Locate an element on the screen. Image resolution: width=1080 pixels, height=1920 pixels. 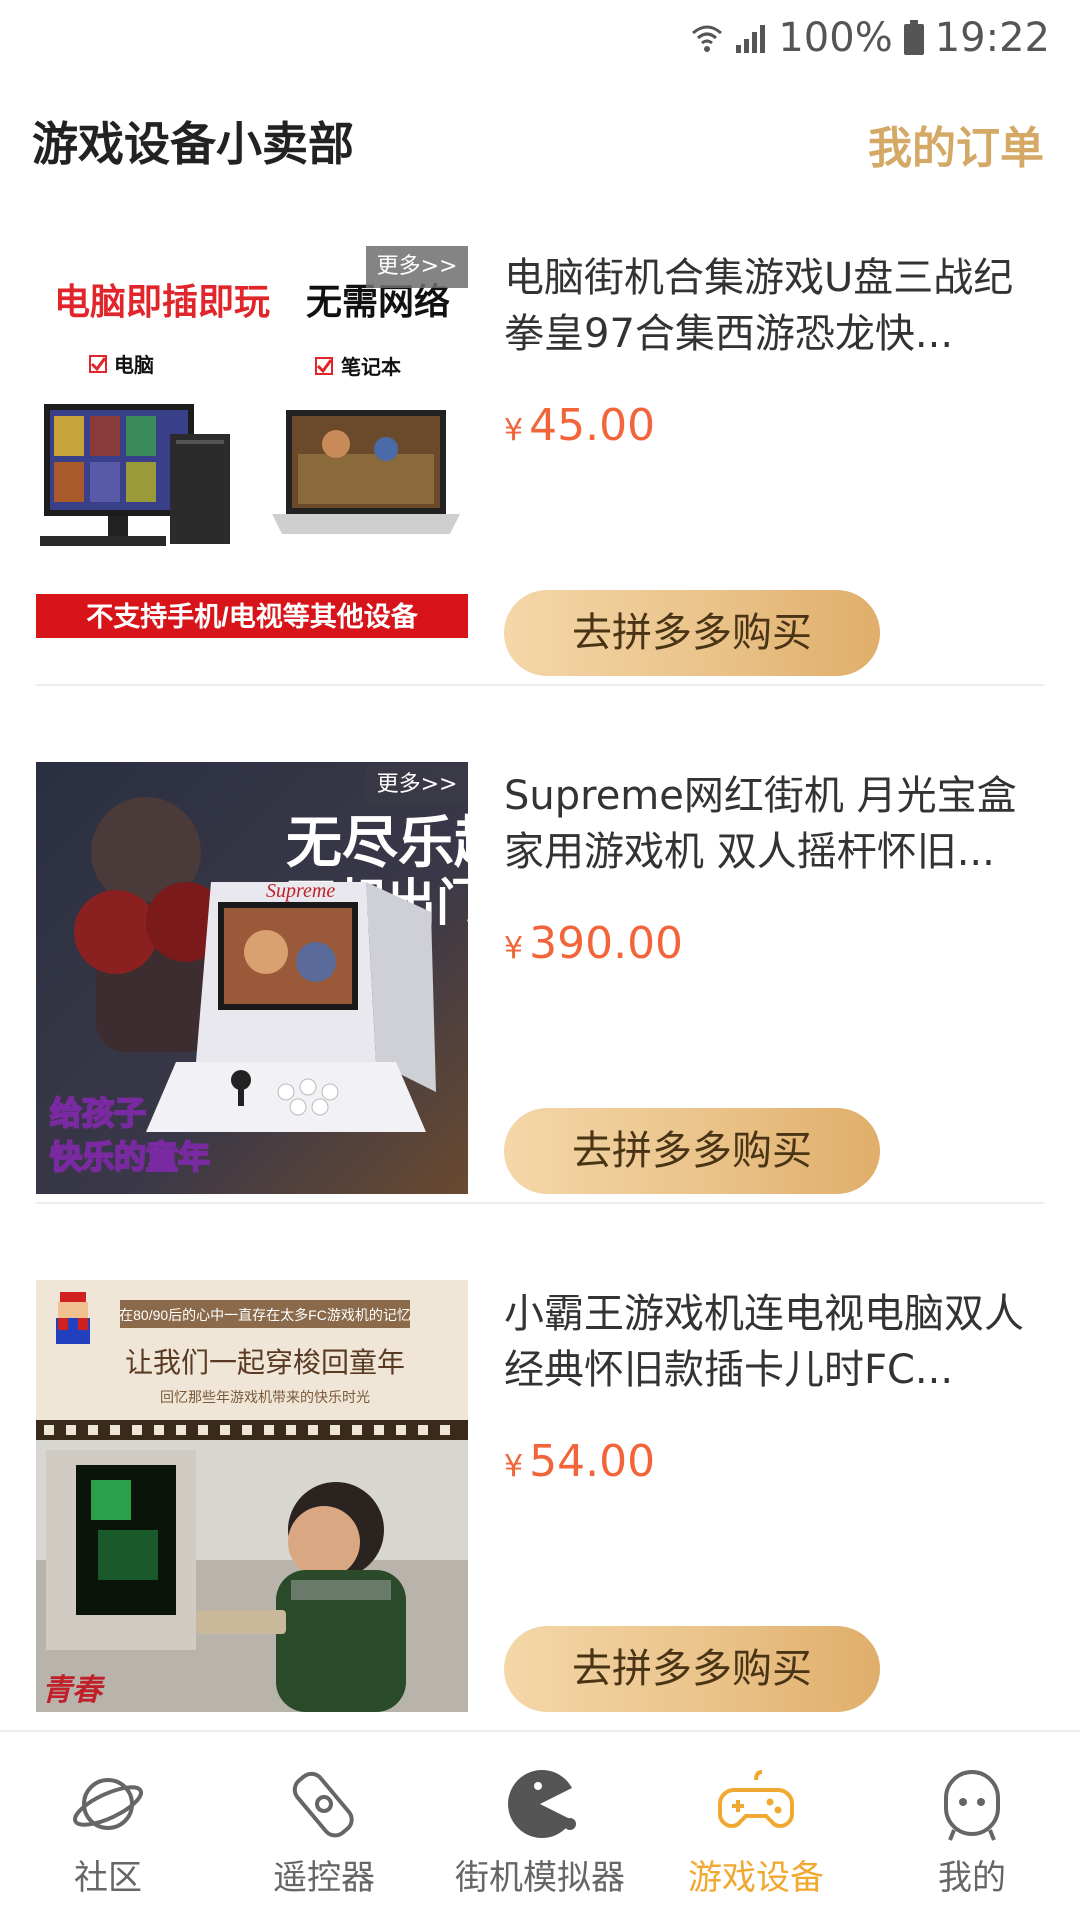
status-icons: 100% 19:22 is located at coordinates (870, 38).